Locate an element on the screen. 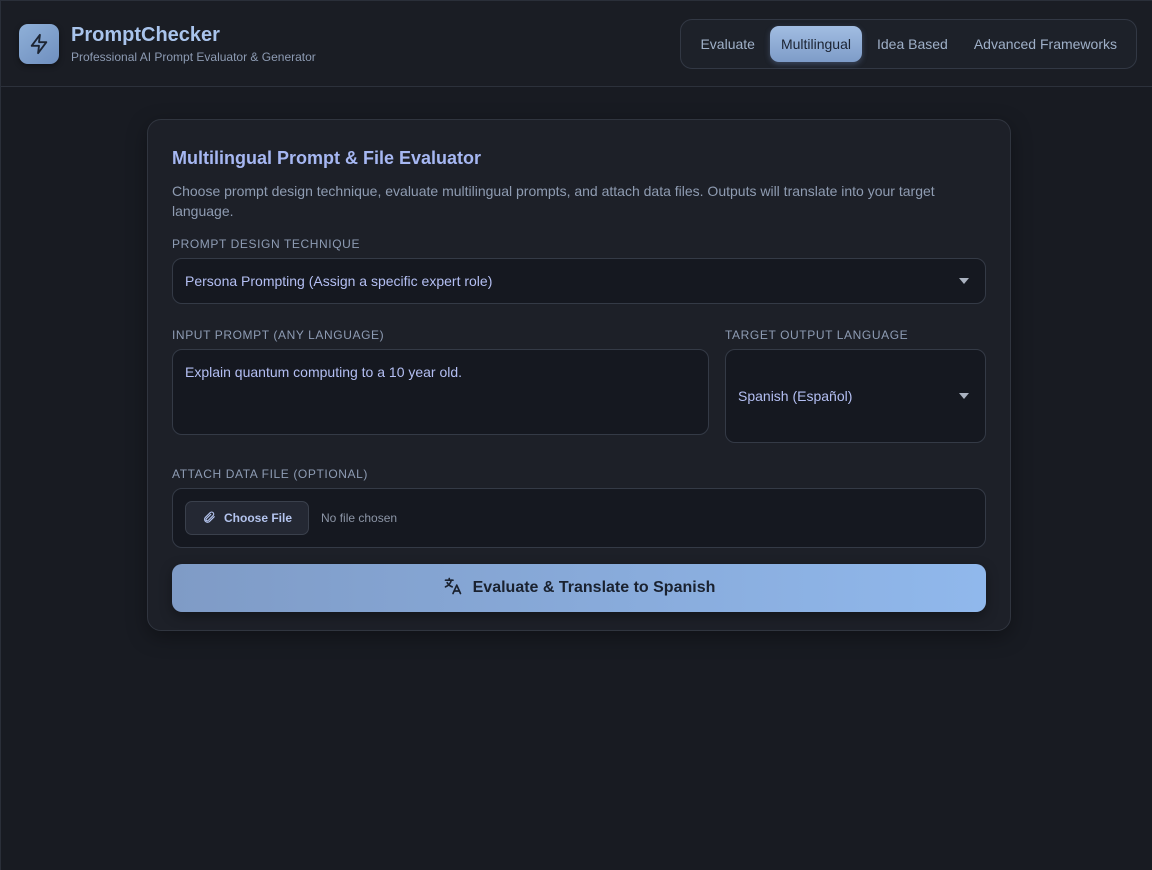  choose-file-button: Choose File is located at coordinates (247, 518).